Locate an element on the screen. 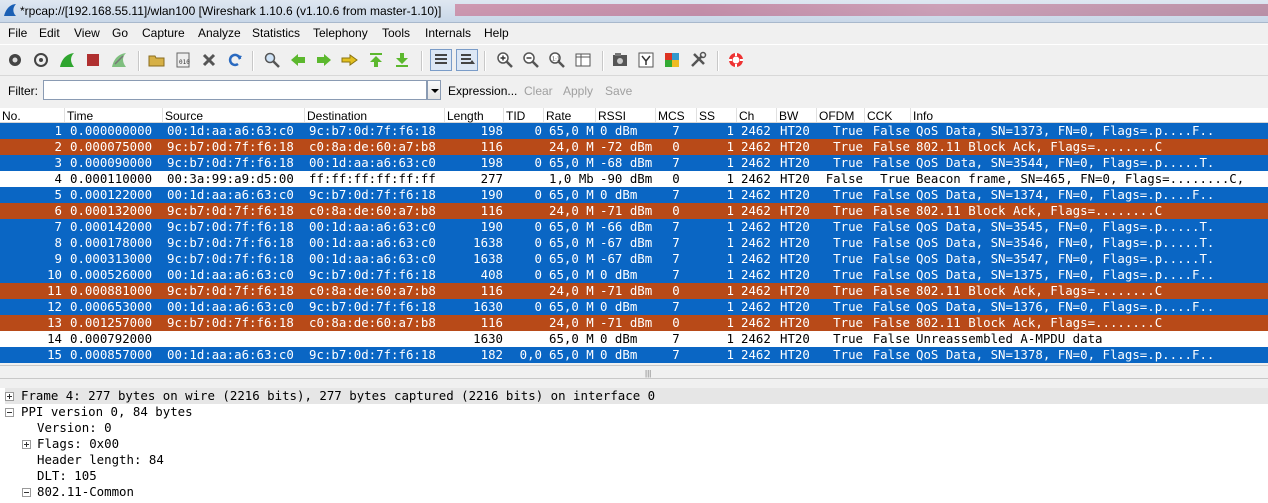  open-file-icon is located at coordinates (157, 60).